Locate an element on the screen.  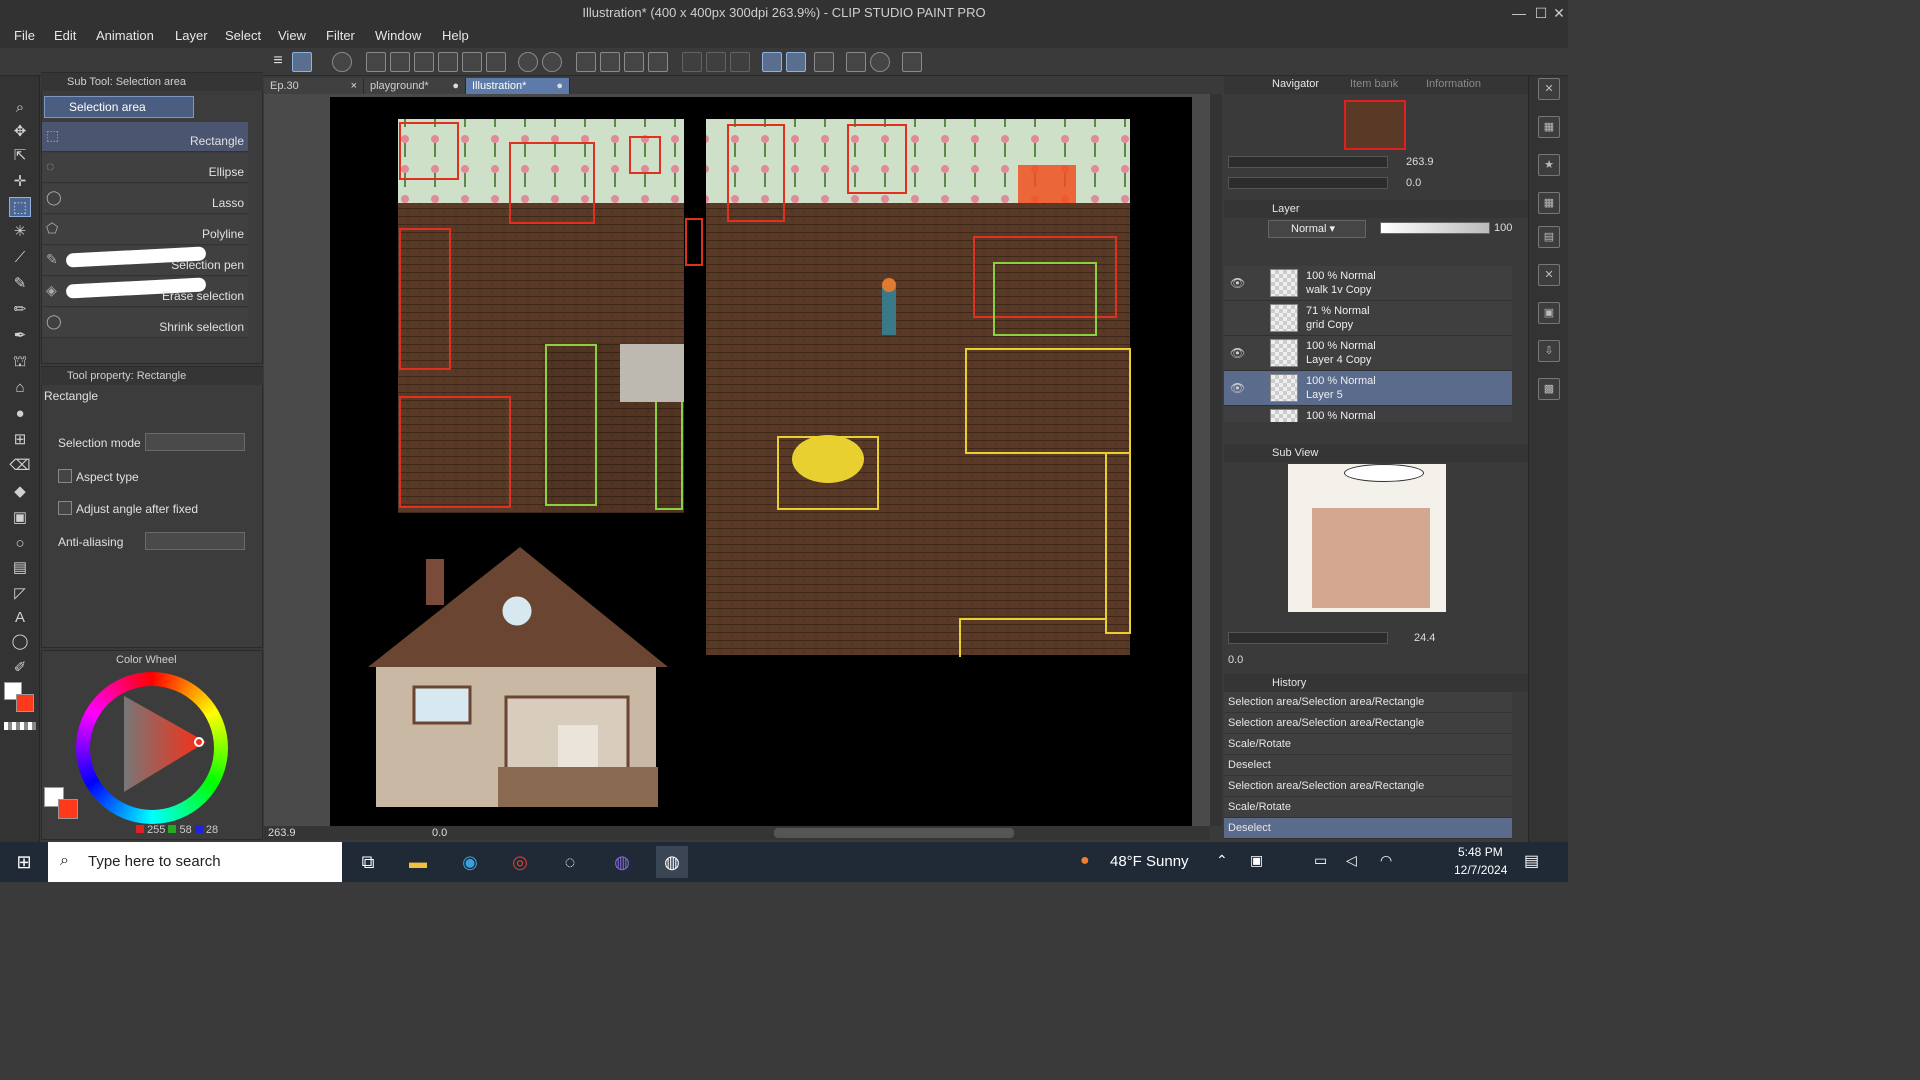
selection-tool-icon: ⬚ is located at coordinates (20, 207).